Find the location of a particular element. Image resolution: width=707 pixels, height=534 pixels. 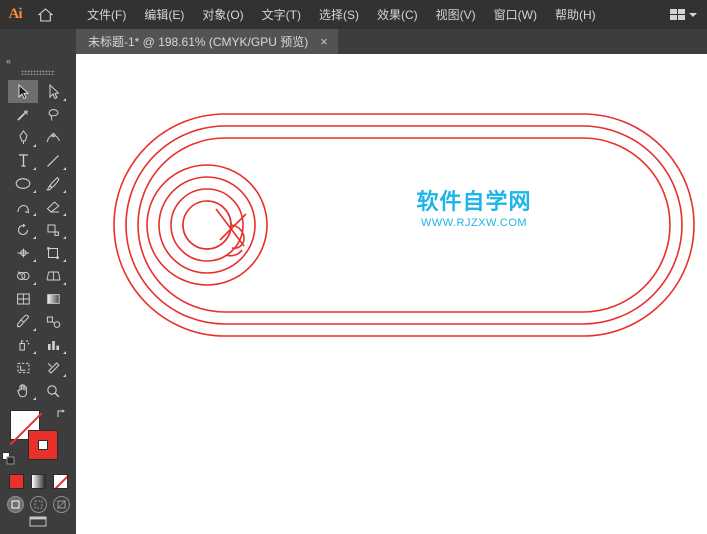

color-controls is located at coordinates (38, 439).